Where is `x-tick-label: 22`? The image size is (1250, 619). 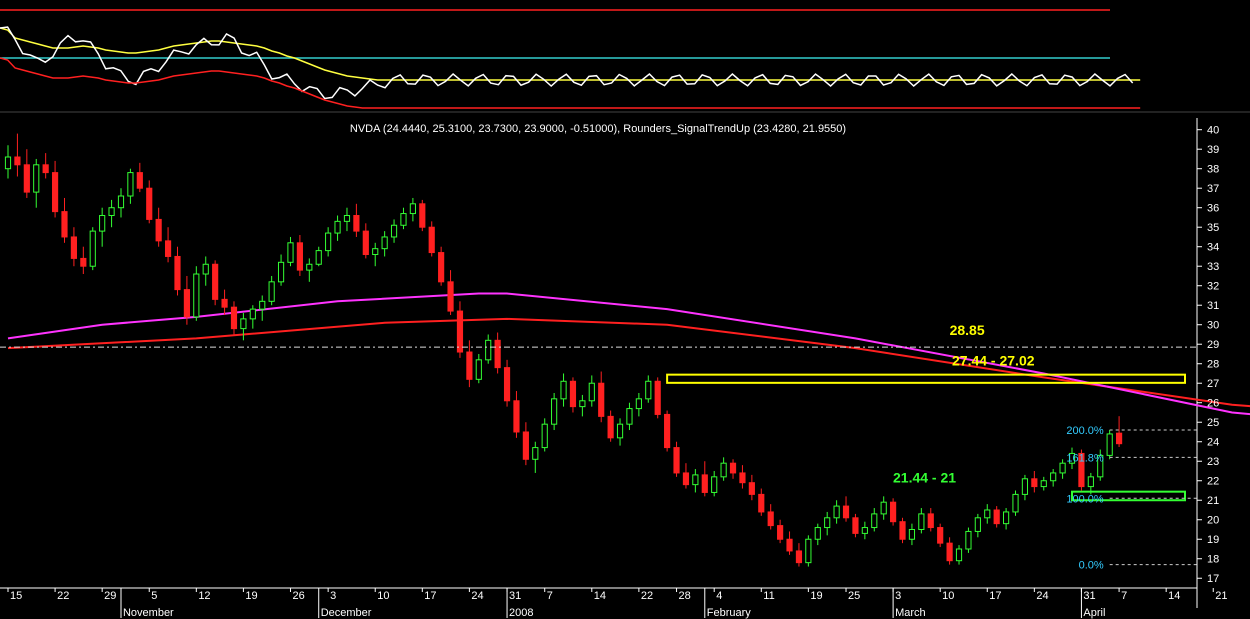 x-tick-label: 22 is located at coordinates (647, 596).